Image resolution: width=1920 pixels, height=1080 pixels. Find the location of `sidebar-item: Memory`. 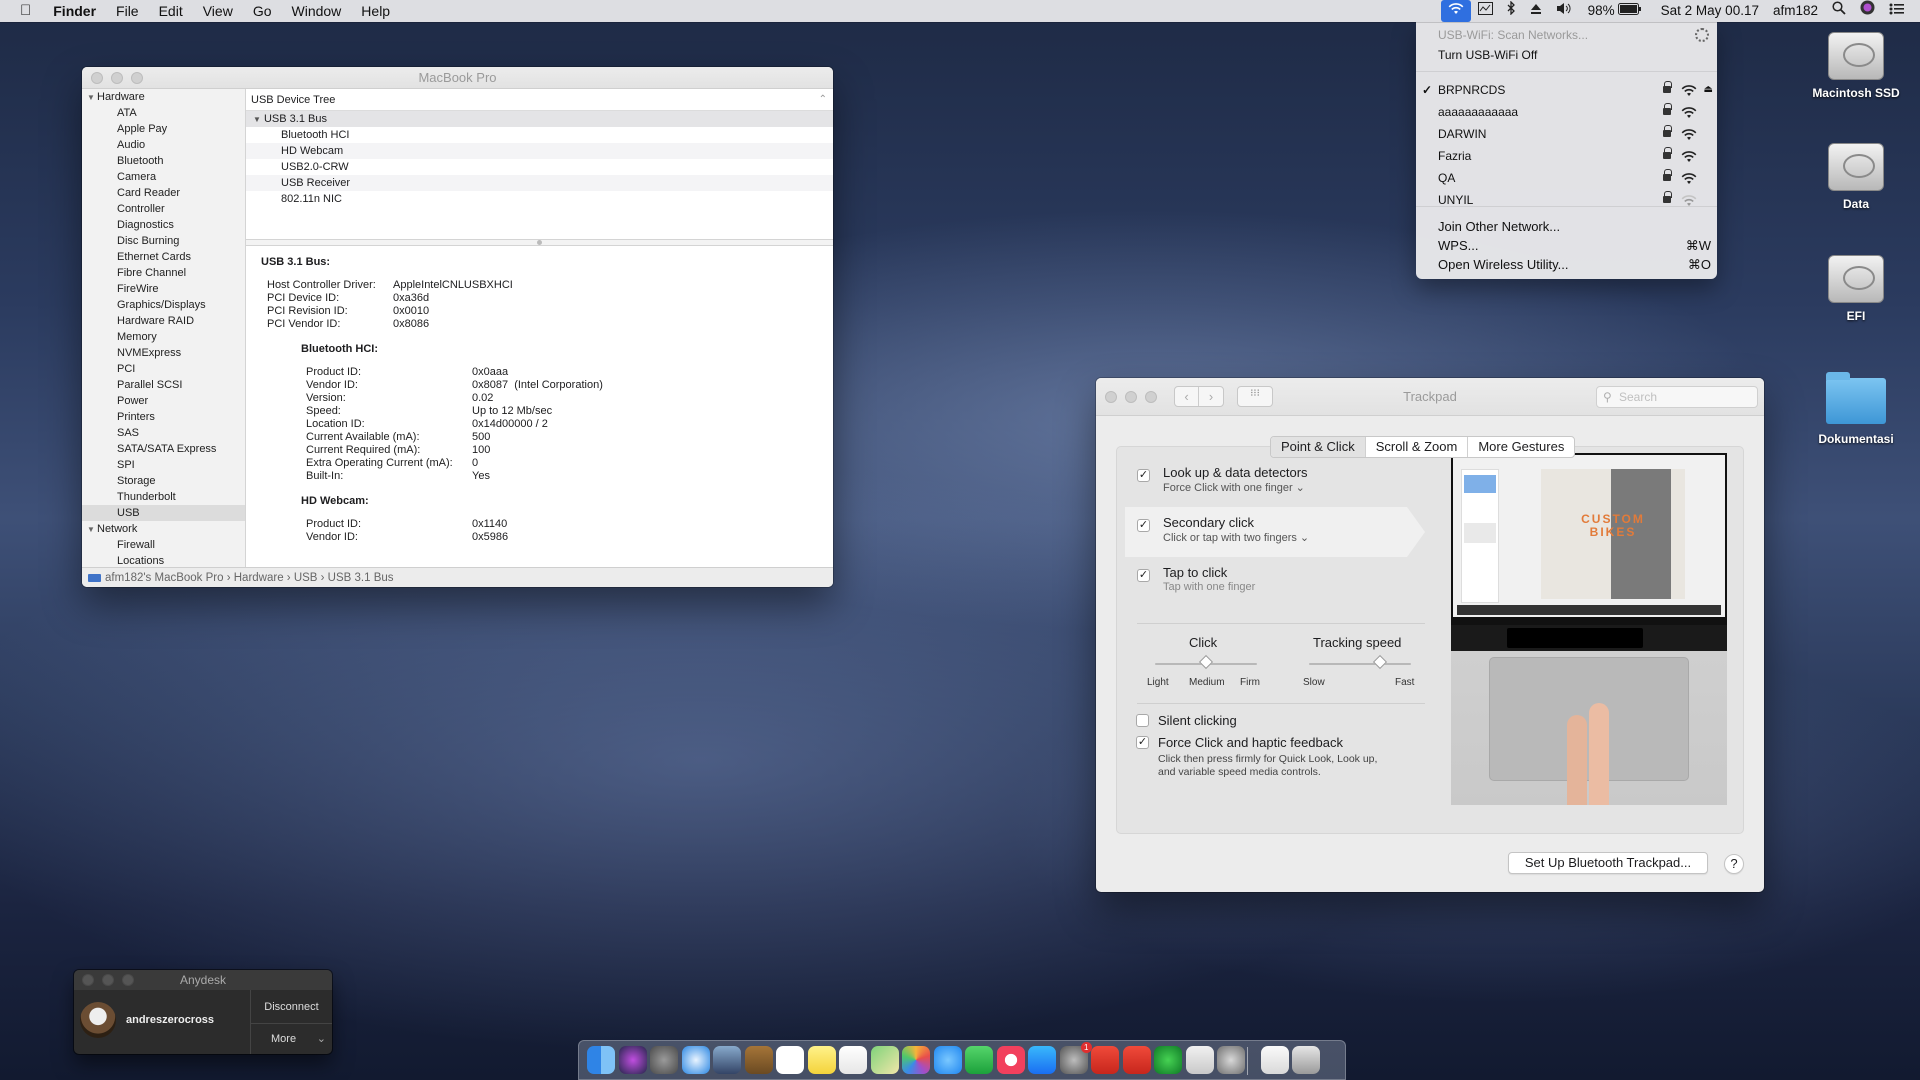

sidebar-item: Memory is located at coordinates (163, 337).